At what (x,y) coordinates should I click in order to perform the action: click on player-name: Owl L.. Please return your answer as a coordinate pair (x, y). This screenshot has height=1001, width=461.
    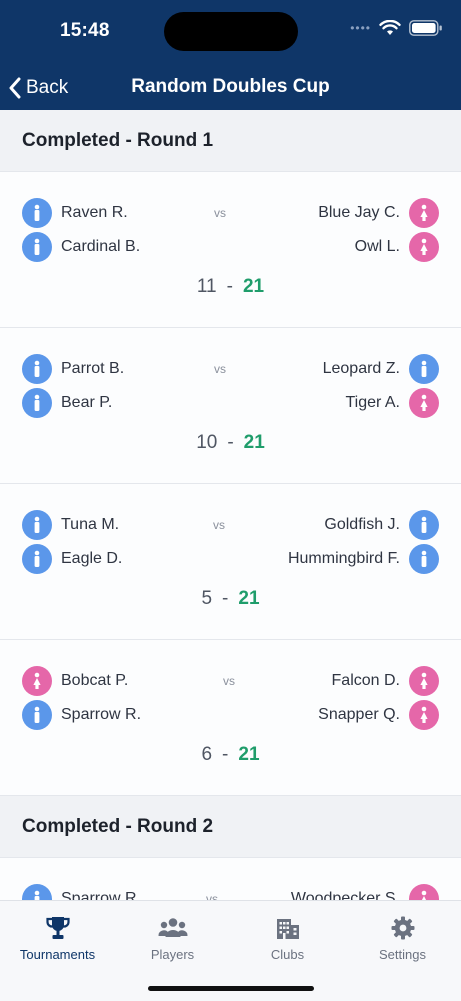
    Looking at the image, I should click on (377, 246).